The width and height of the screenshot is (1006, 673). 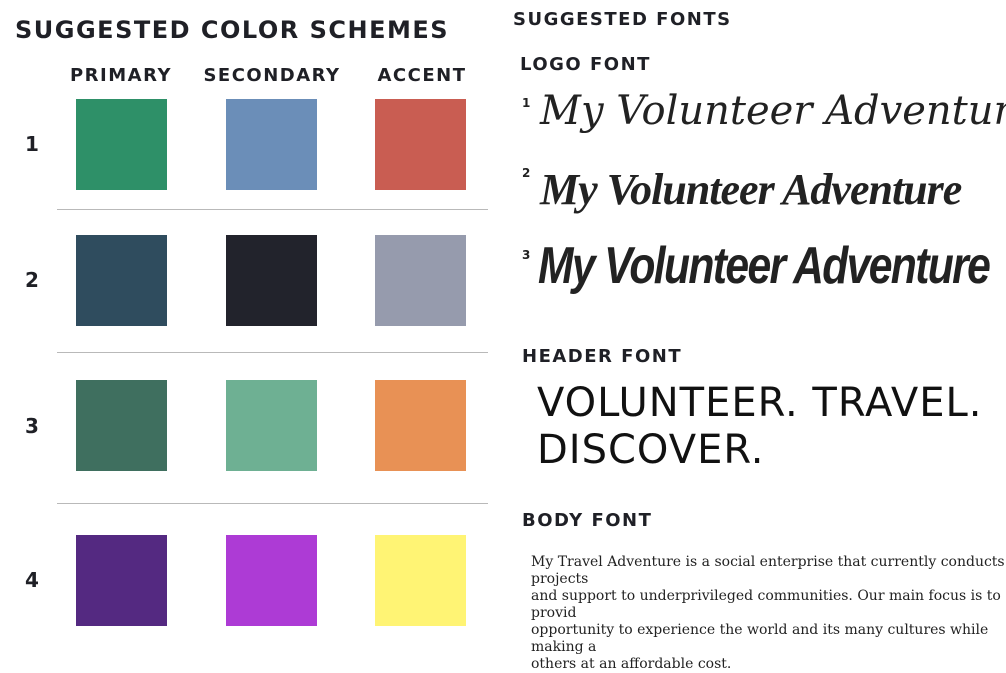 I want to click on logo-sample-number-2: 2, so click(x=526, y=173).